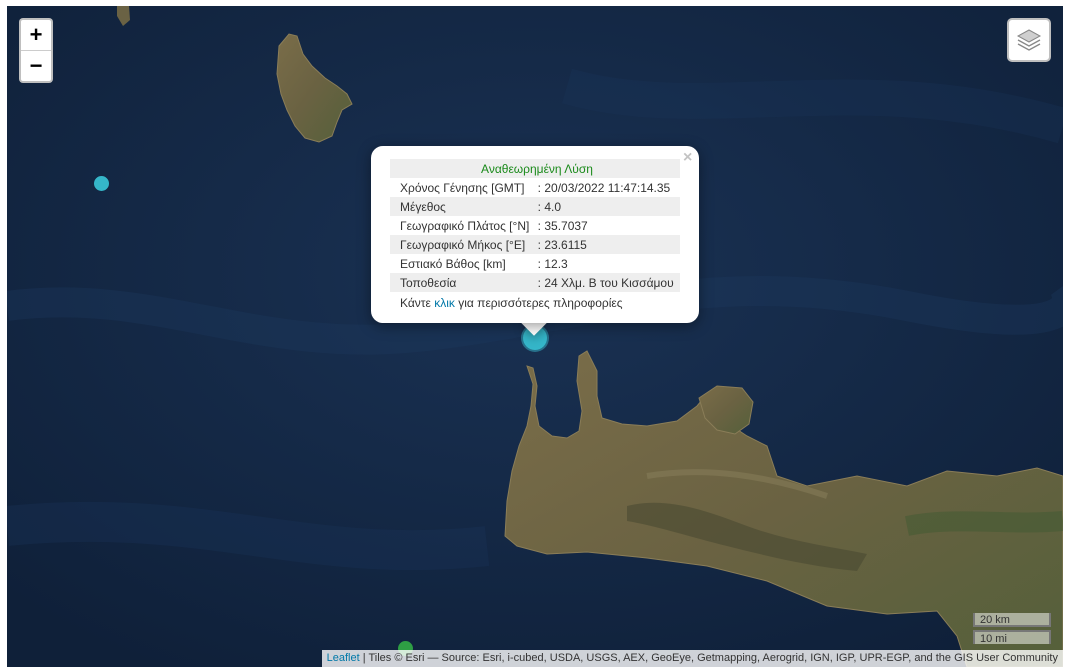 The width and height of the screenshot is (1069, 671). Describe the element at coordinates (36, 65) in the screenshot. I see `zoom-out-button: −` at that location.